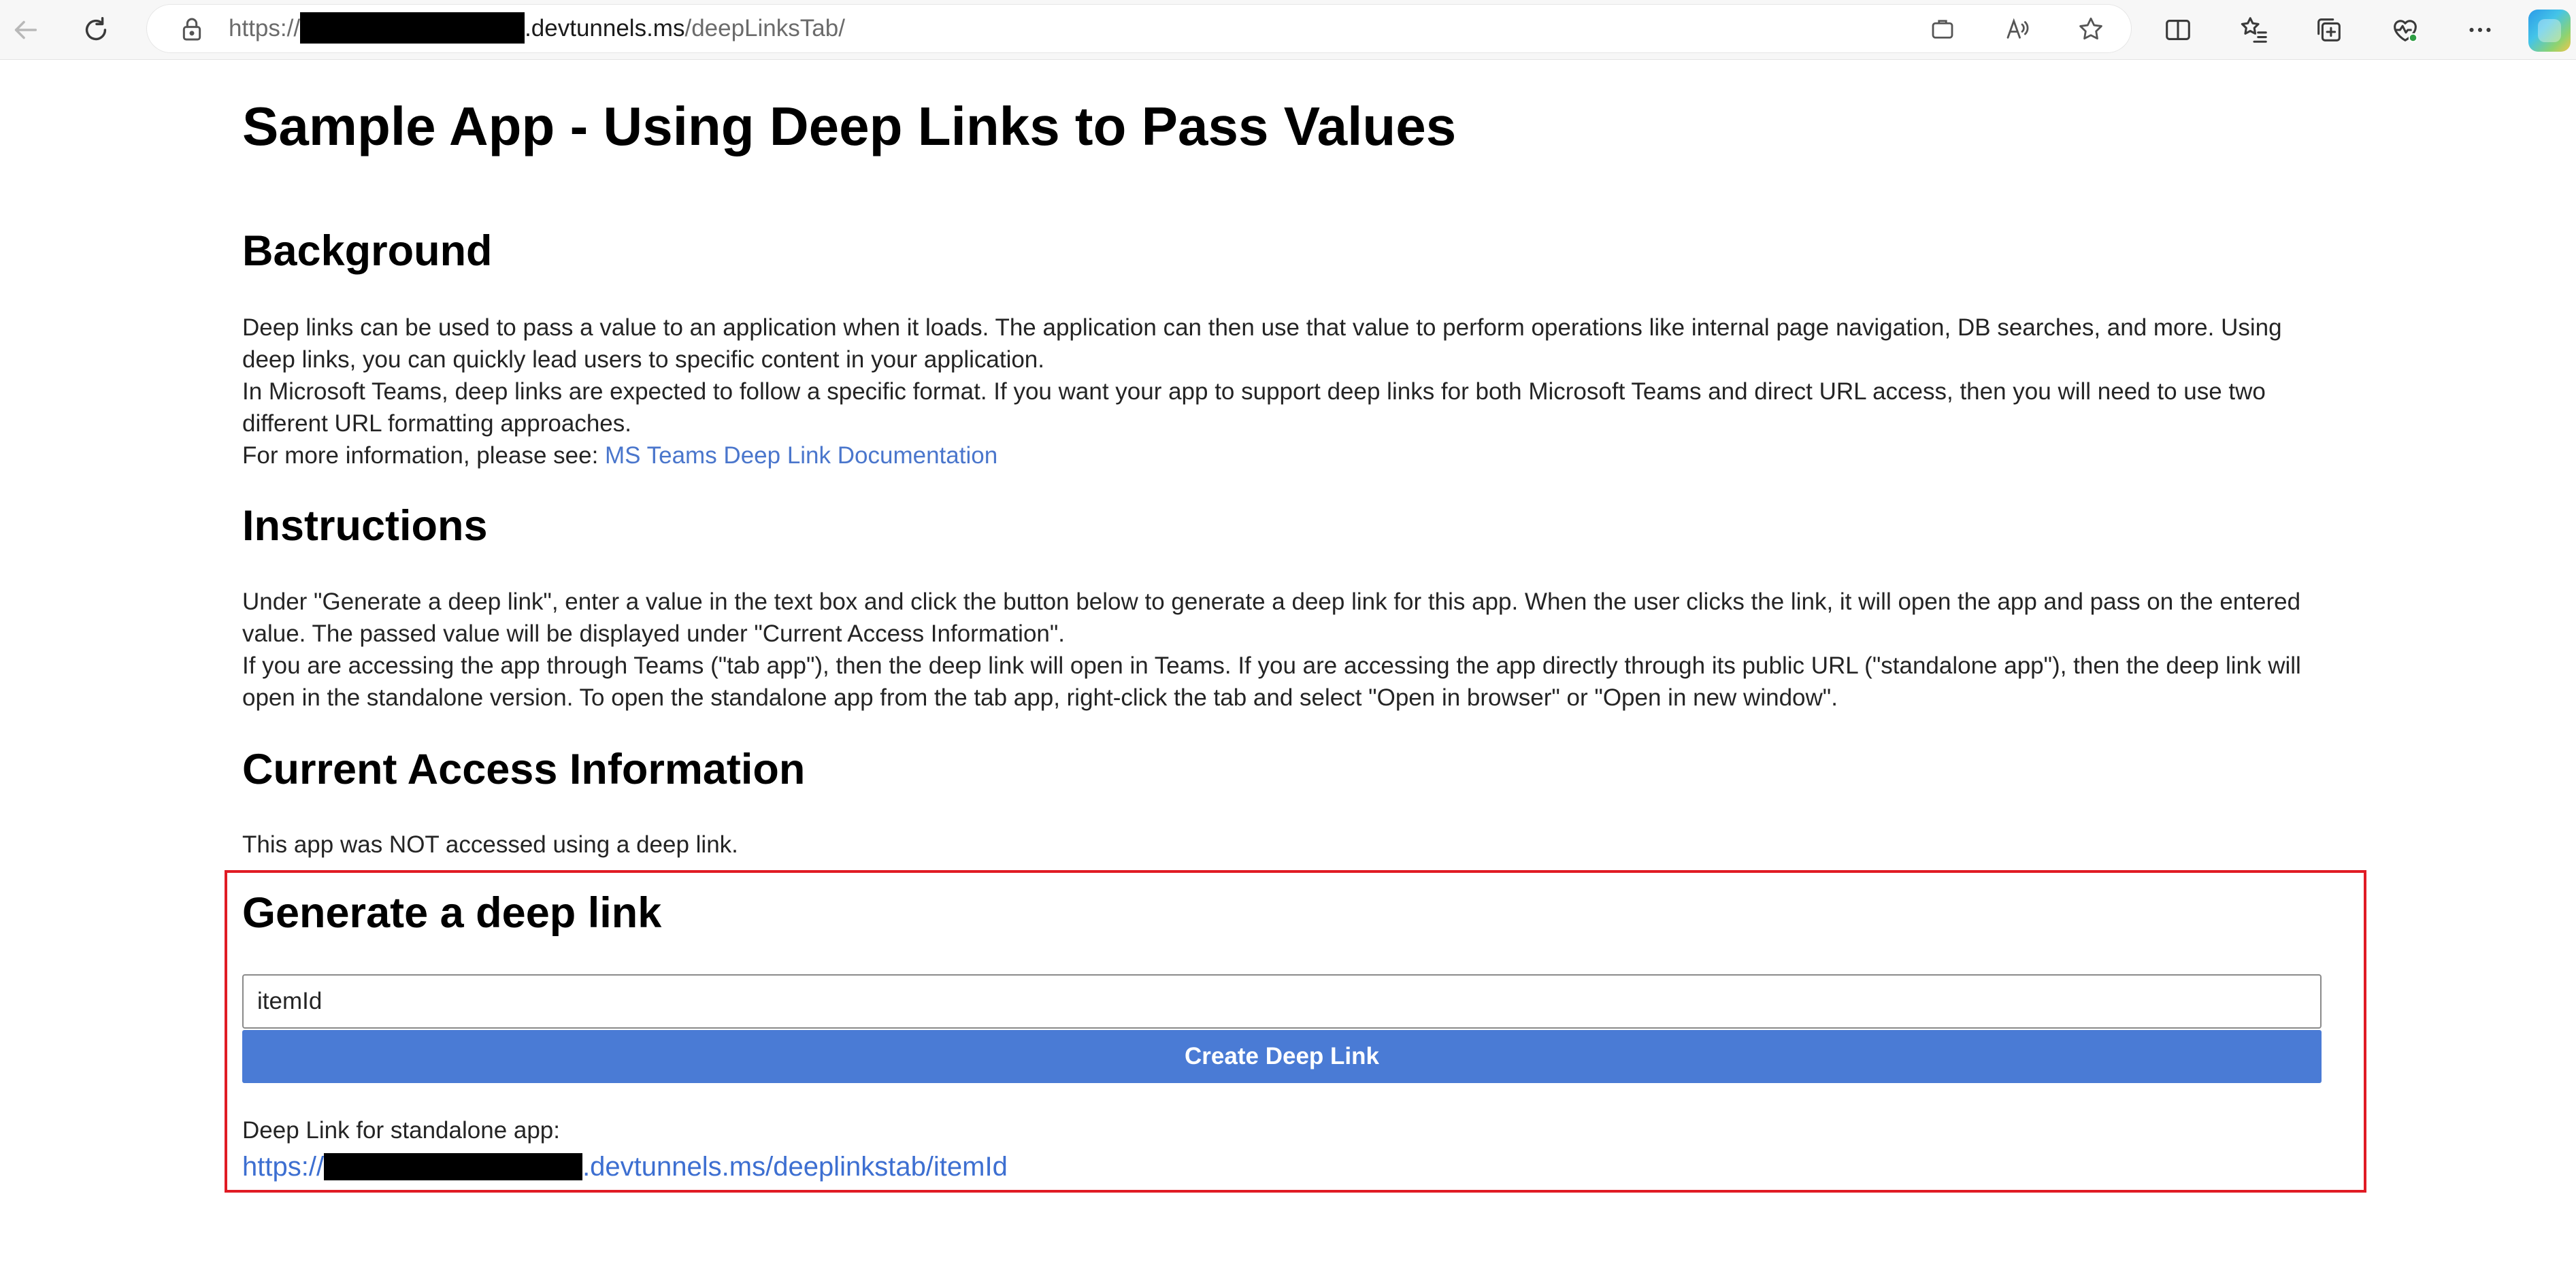  I want to click on favorite-button, so click(2091, 29).